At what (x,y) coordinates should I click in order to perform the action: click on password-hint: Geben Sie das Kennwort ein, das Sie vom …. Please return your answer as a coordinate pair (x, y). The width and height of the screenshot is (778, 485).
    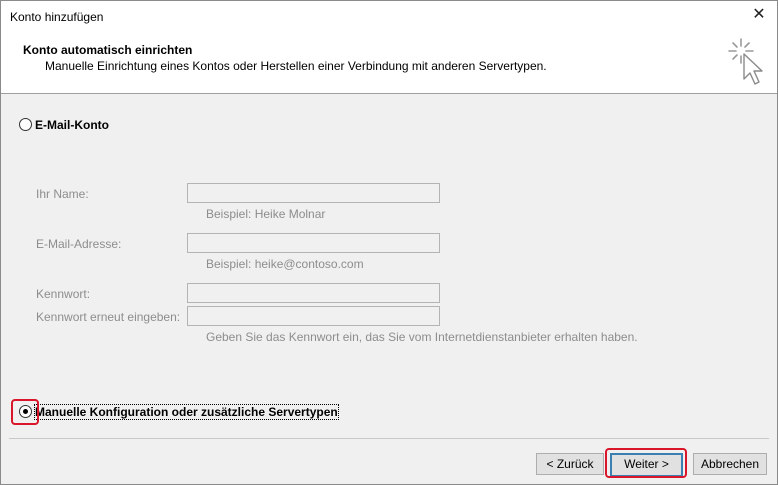
    Looking at the image, I should click on (422, 337).